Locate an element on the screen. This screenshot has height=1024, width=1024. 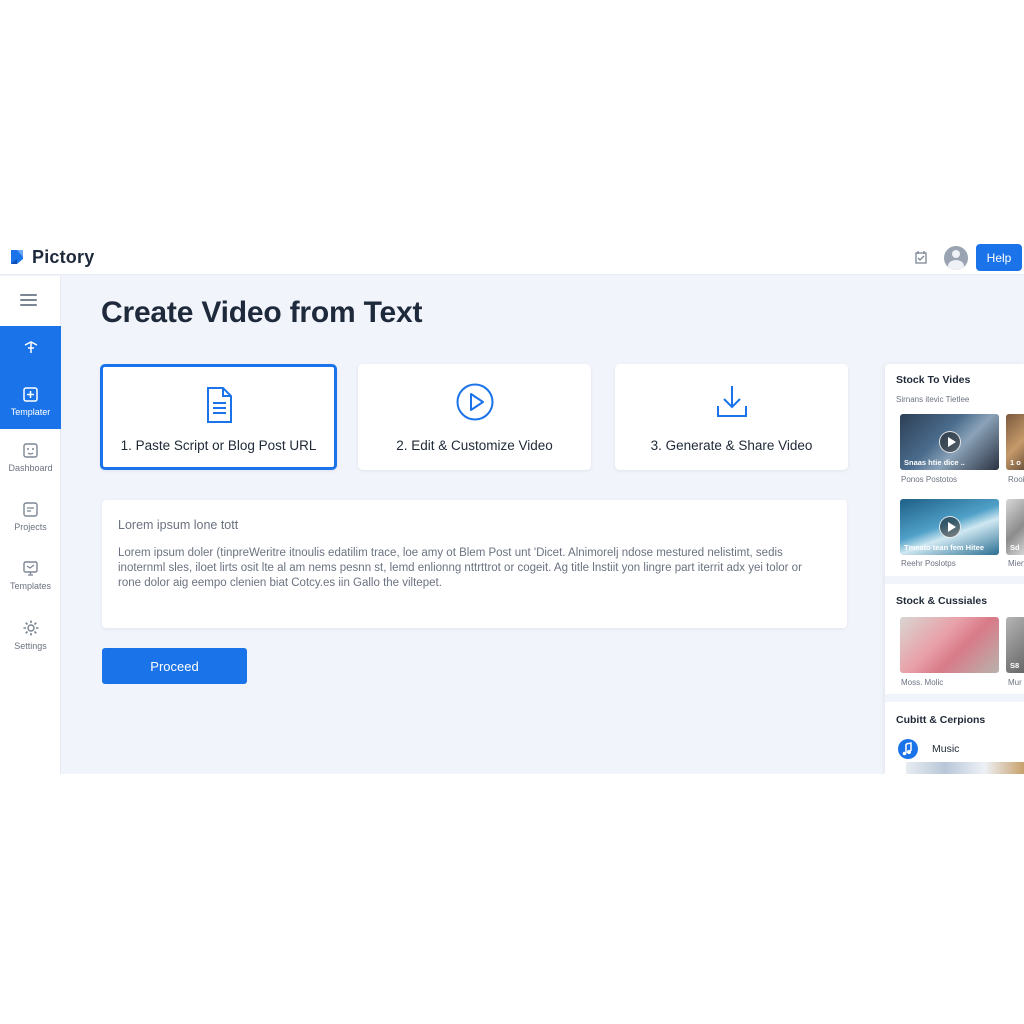
step-label: 2. Edit & Customize Video is located at coordinates (474, 445).